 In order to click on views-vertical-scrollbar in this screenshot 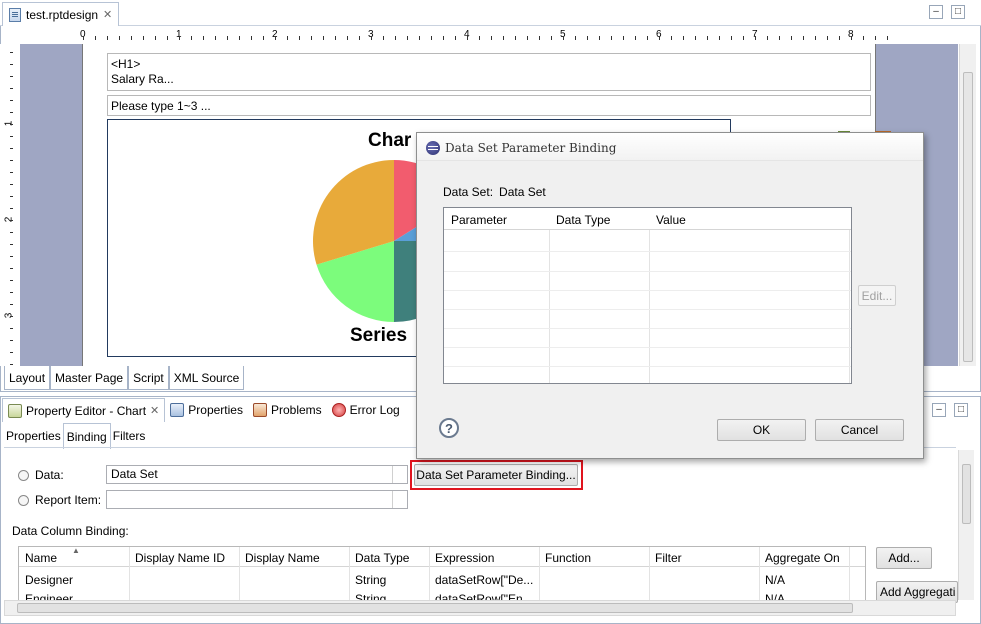, I will do `click(966, 525)`.